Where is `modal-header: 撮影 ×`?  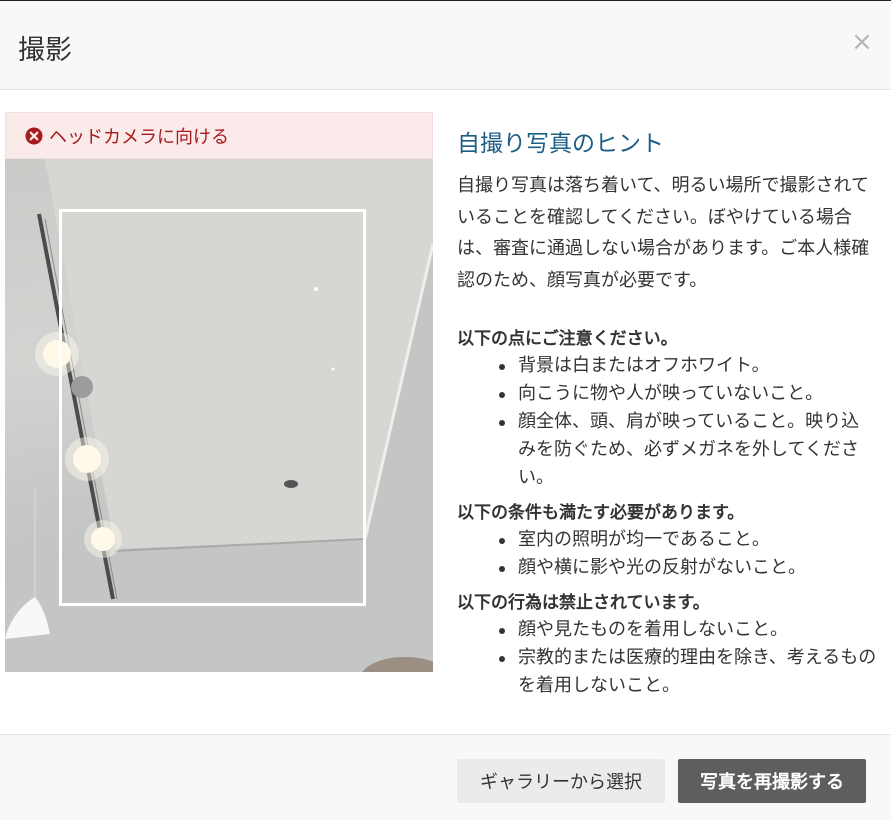
modal-header: 撮影 × is located at coordinates (445, 45).